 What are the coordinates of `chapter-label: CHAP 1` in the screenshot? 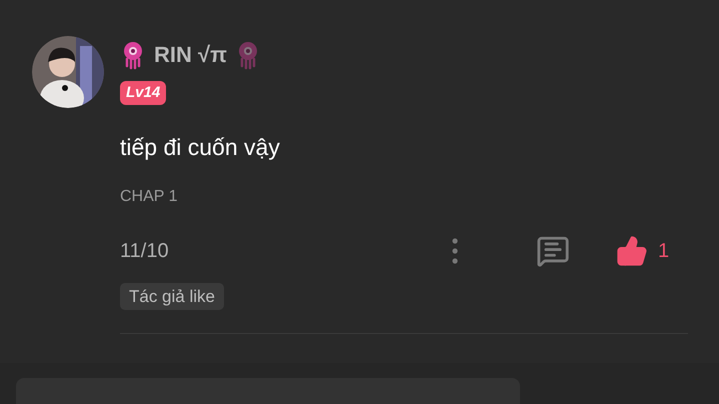 It's located at (149, 197).